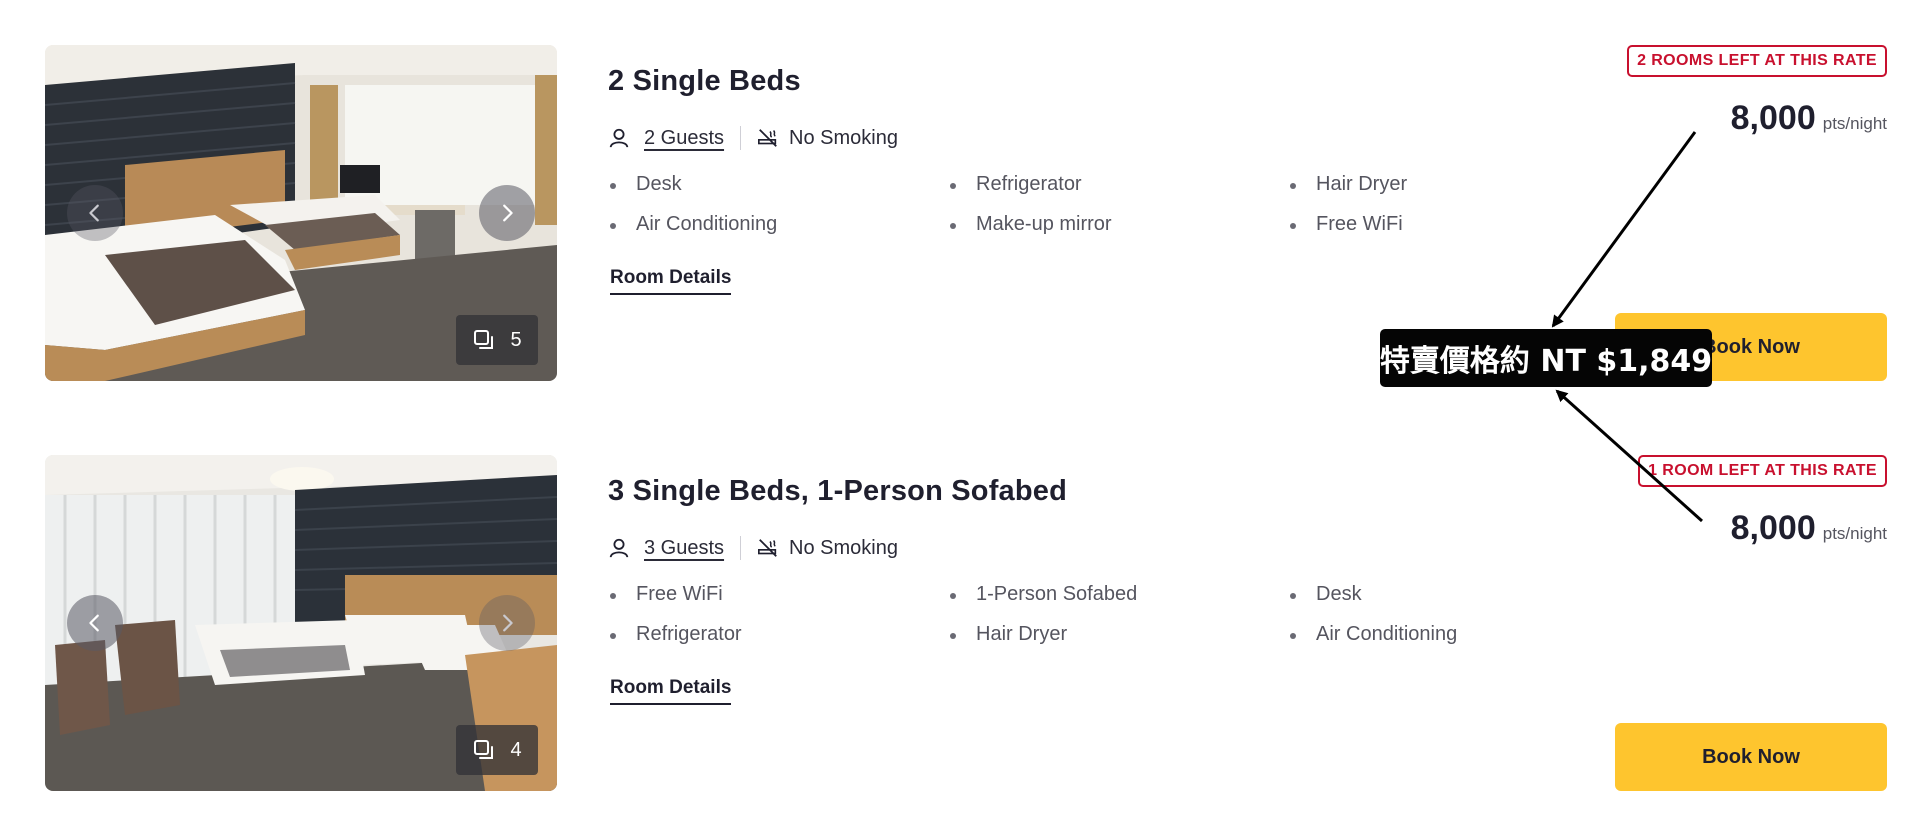 The image size is (1932, 832). Describe the element at coordinates (753, 548) in the screenshot. I see `room-meta: 3 Guests No Smoking` at that location.